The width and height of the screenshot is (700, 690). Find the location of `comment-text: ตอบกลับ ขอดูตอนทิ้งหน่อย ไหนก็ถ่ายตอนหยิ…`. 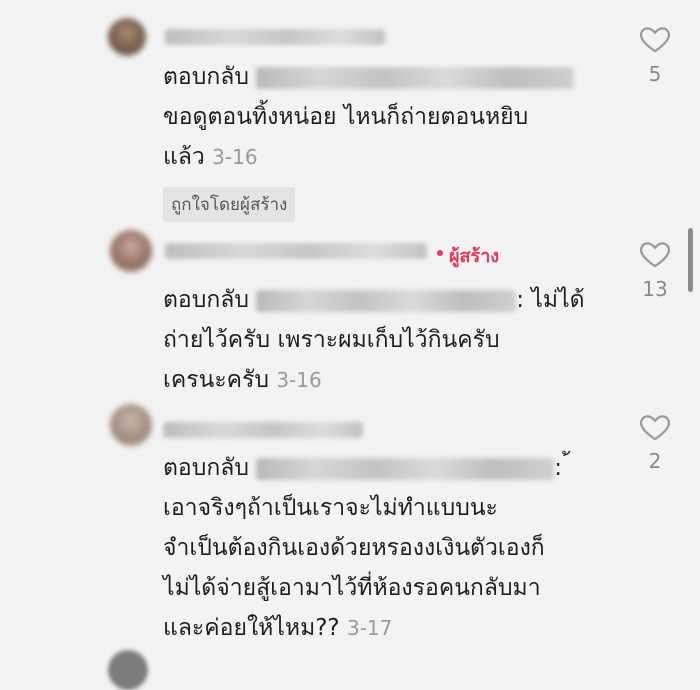

comment-text: ตอบกลับ ขอดูตอนทิ้งหน่อย ไหนก็ถ่ายตอนหยิ… is located at coordinates (369, 117).